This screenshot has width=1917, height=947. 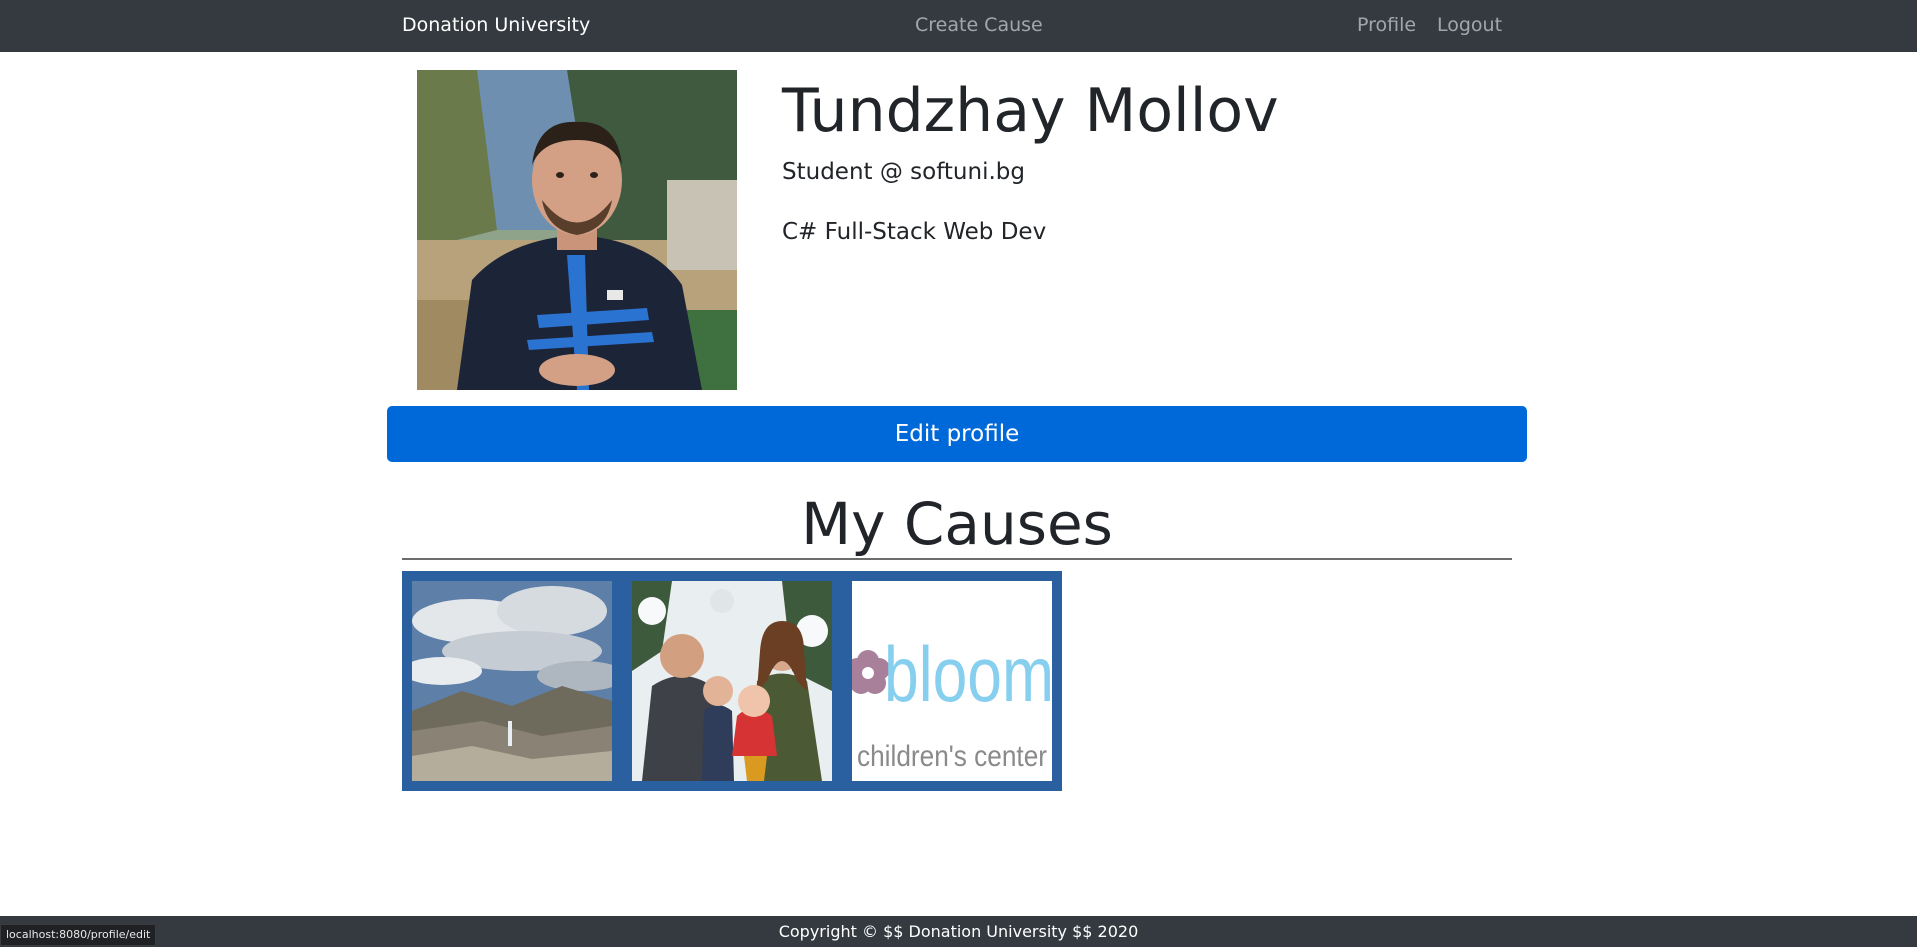 I want to click on create-cause-link: Create Cause, so click(x=979, y=25).